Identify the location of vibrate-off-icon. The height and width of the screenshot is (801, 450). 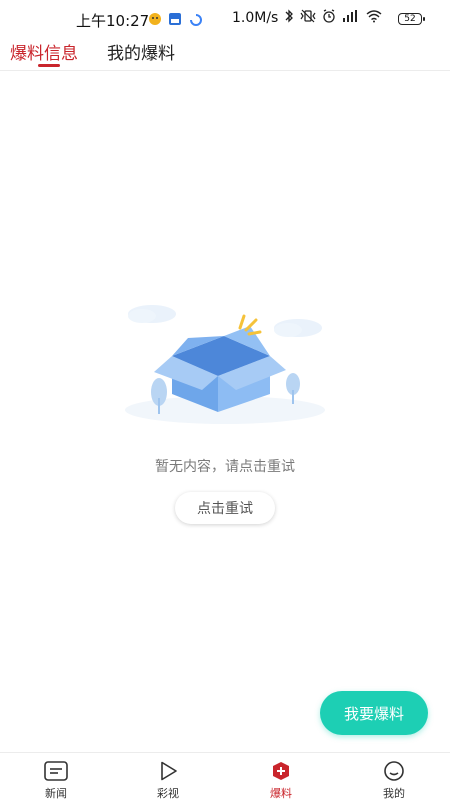
(308, 16).